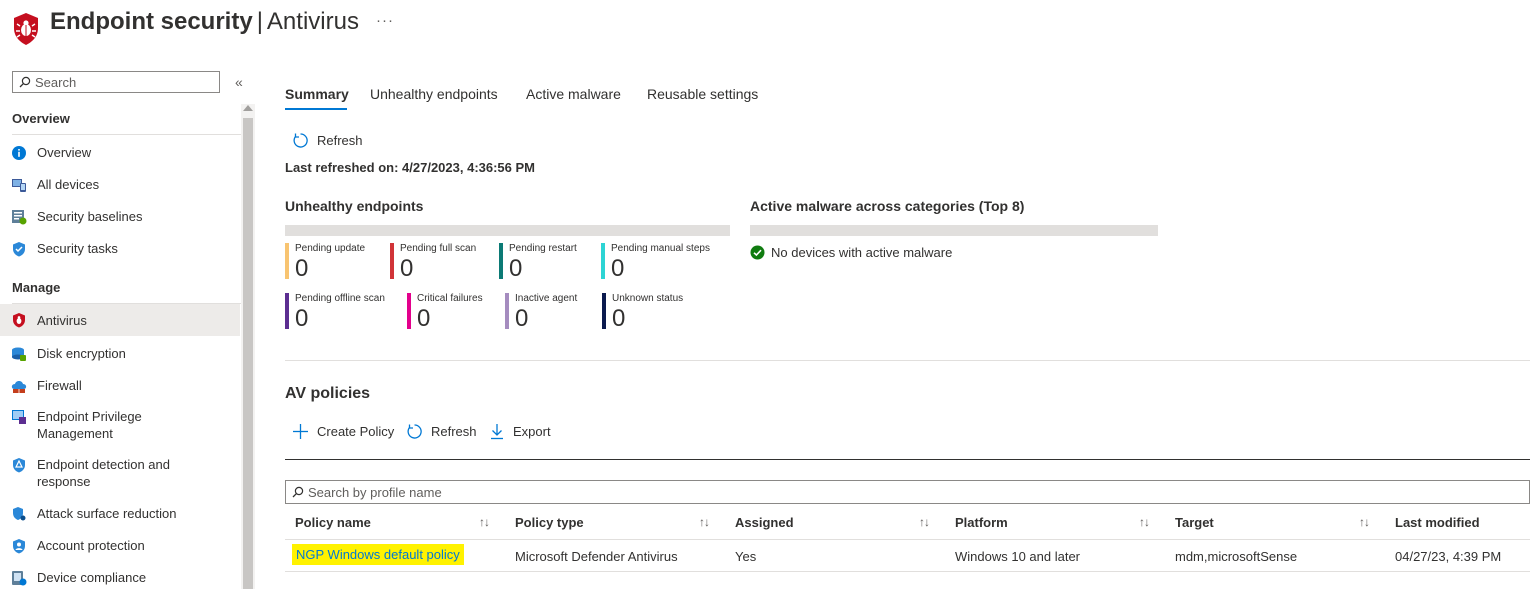 This screenshot has height=589, width=1530. Describe the element at coordinates (130, 134) in the screenshot. I see `sidebar-divider` at that location.